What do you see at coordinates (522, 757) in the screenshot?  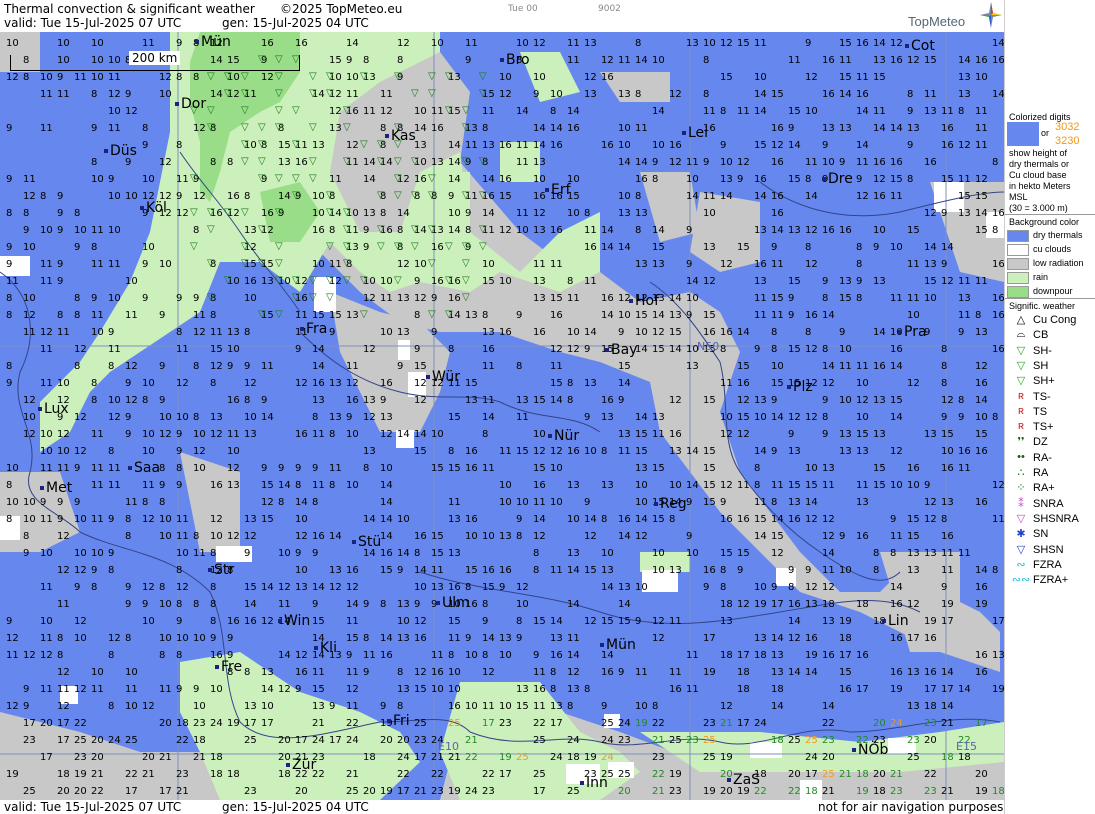 I see `thermal-digit: 25` at bounding box center [522, 757].